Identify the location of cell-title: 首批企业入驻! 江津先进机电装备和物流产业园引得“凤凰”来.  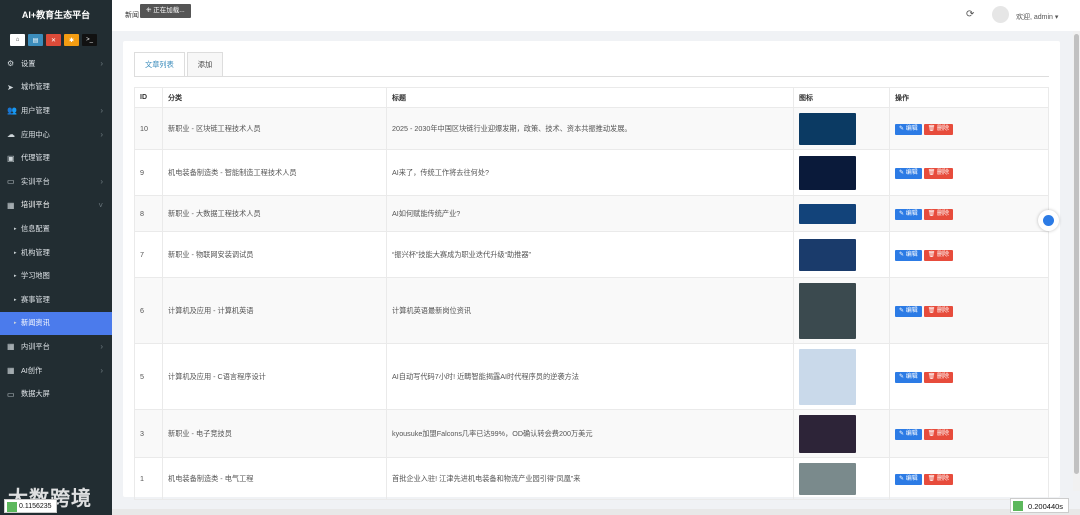
(590, 478).